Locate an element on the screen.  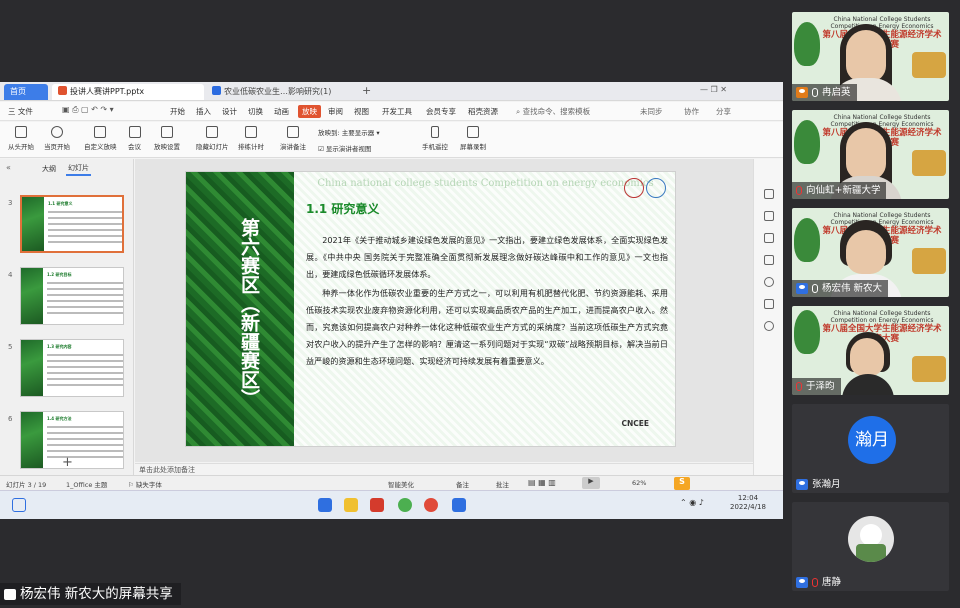
menu-review: 审阅 is located at coordinates (335, 111).